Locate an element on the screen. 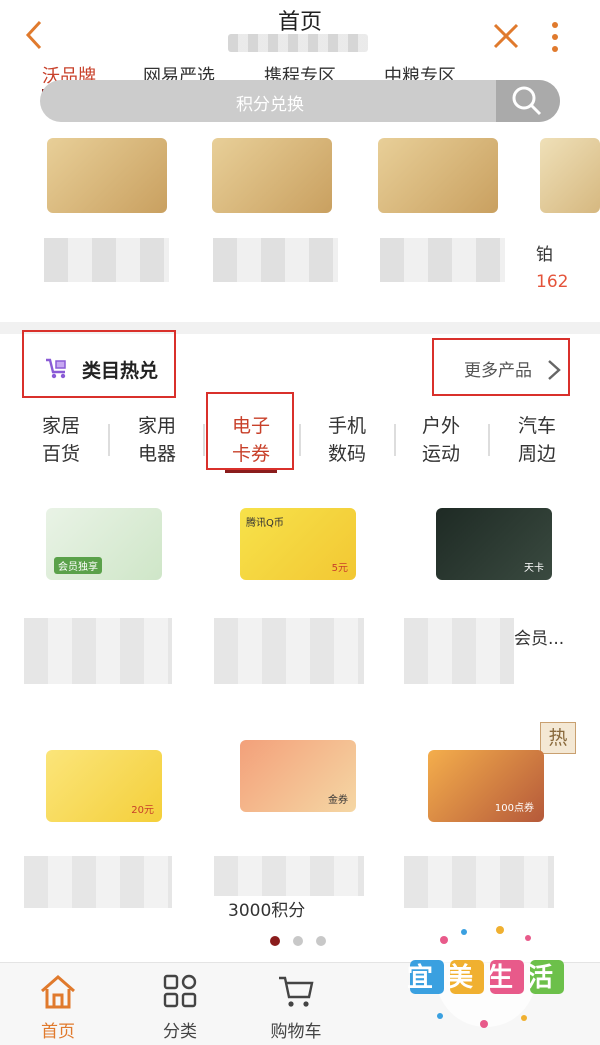 Image resolution: width=600 pixels, height=1045 pixels. watermark-logo: 宜美生活 is located at coordinates (487, 977).